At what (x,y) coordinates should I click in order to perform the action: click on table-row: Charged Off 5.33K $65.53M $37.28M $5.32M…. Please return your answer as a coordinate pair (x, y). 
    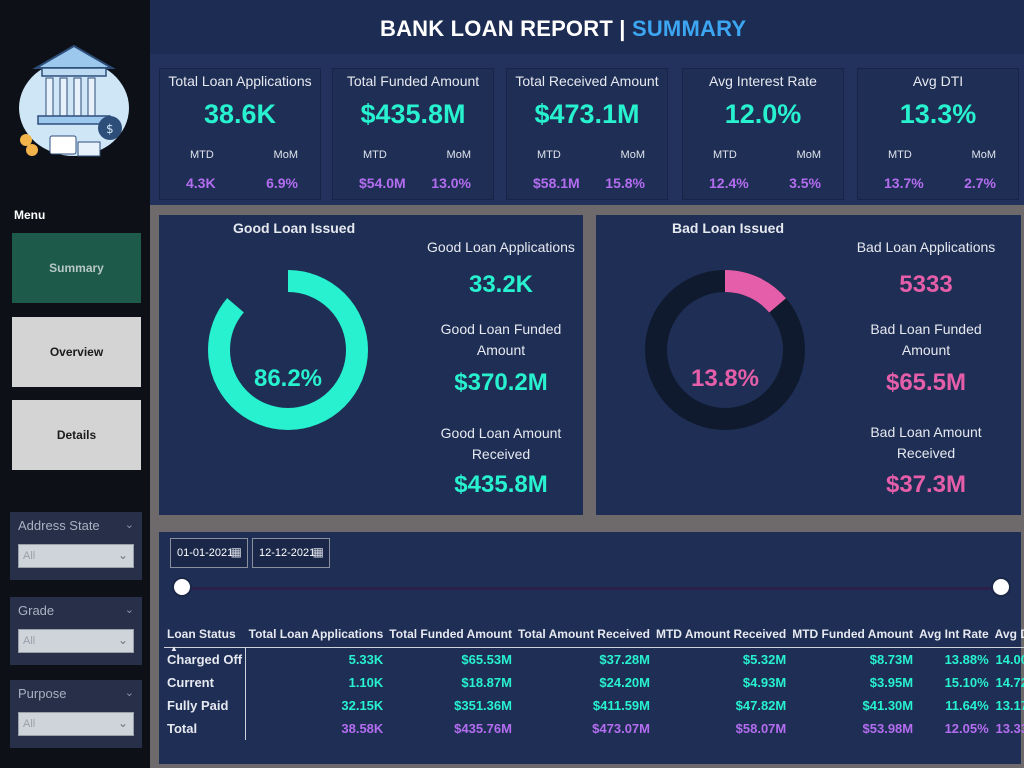
    Looking at the image, I should click on (594, 659).